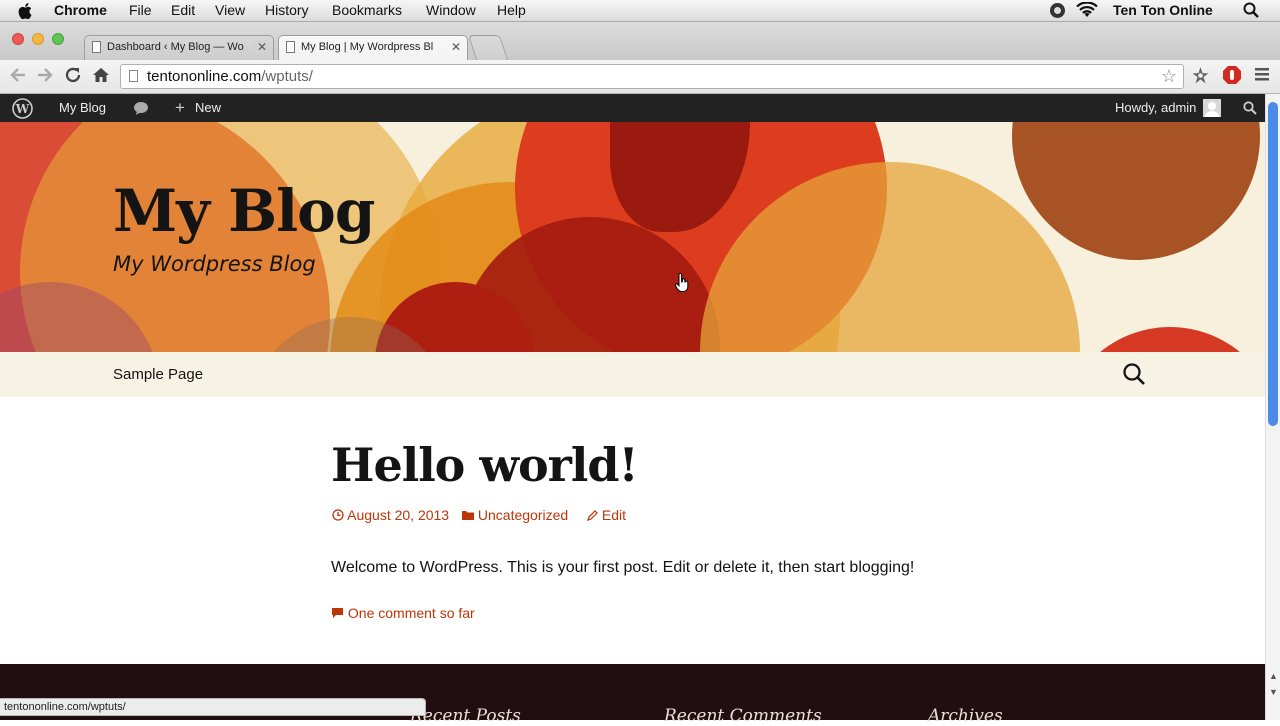 The height and width of the screenshot is (726, 1280). What do you see at coordinates (1273, 692) in the screenshot?
I see `scroll-down-arrow-icon: ▼` at bounding box center [1273, 692].